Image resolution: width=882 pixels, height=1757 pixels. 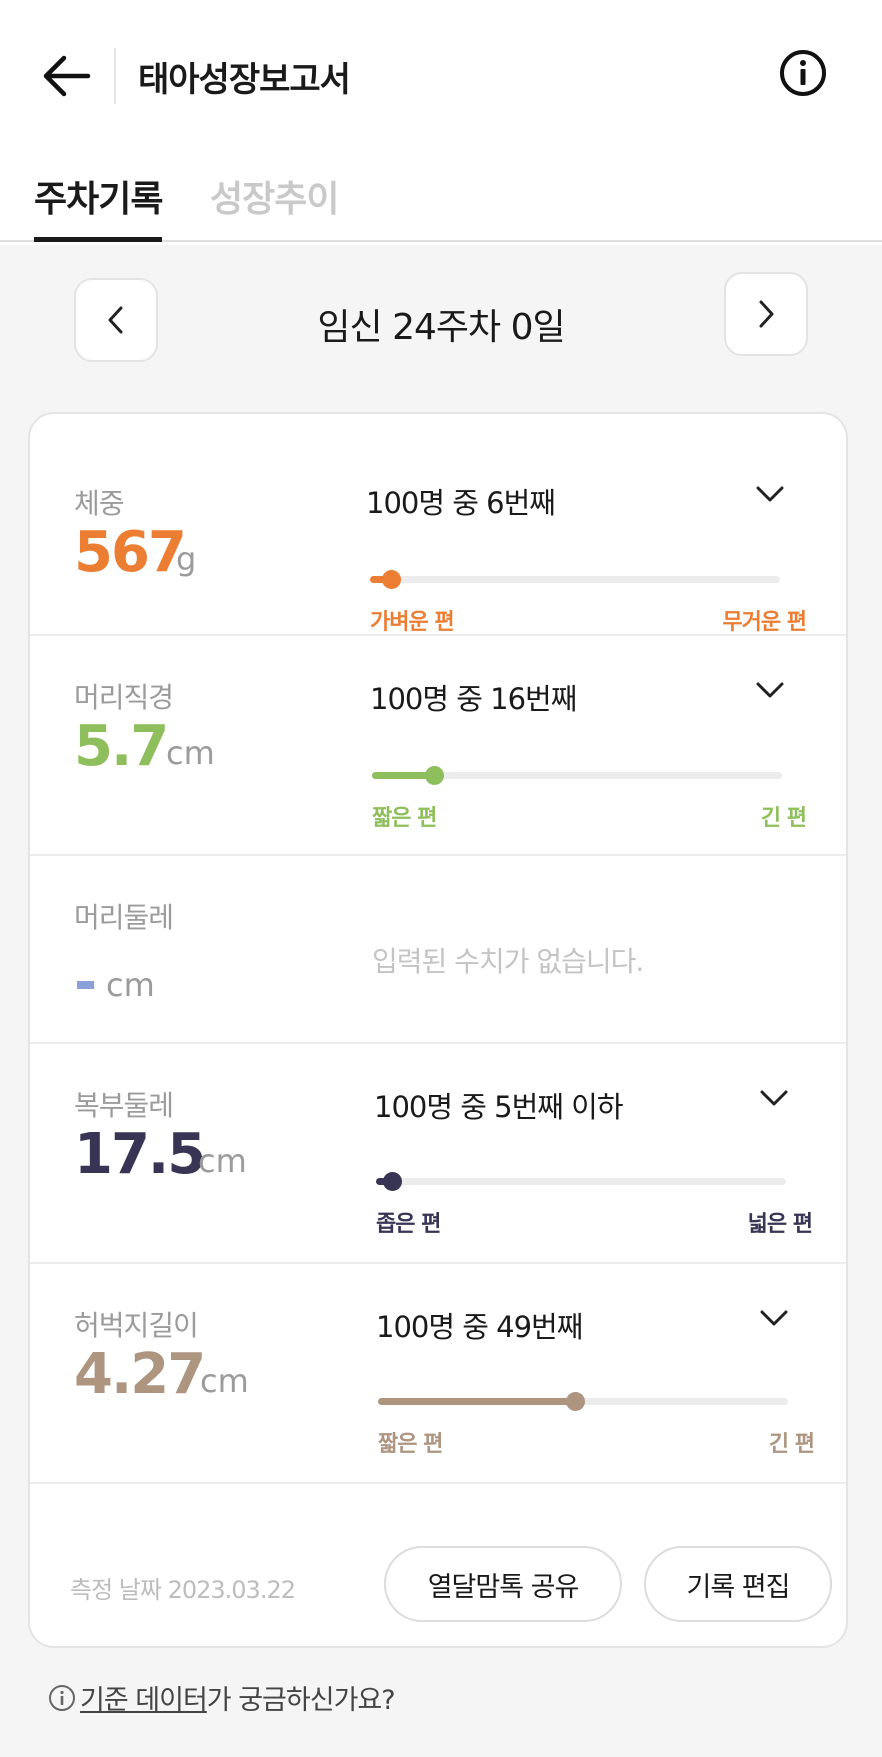 I want to click on rank-text: 100명 중 16번째, so click(x=473, y=699).